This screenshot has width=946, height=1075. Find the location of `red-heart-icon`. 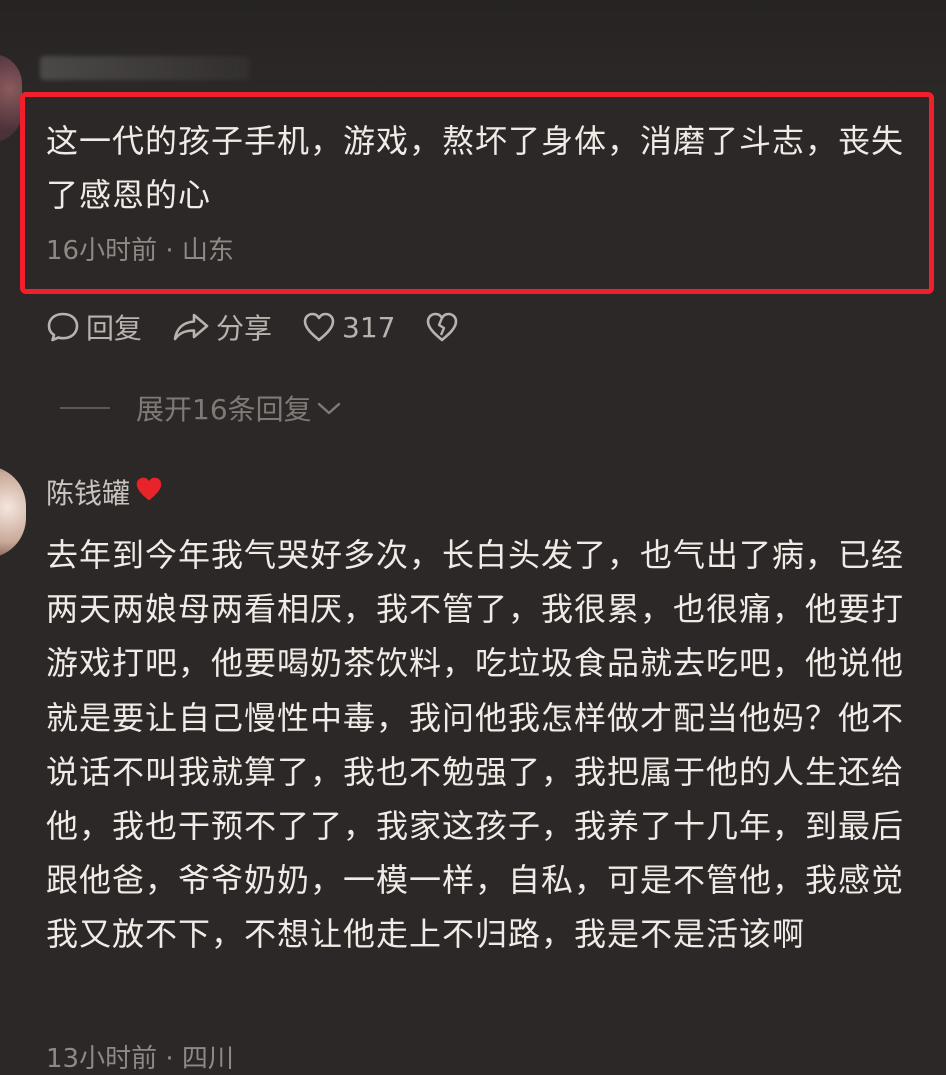

red-heart-icon is located at coordinates (149, 492).